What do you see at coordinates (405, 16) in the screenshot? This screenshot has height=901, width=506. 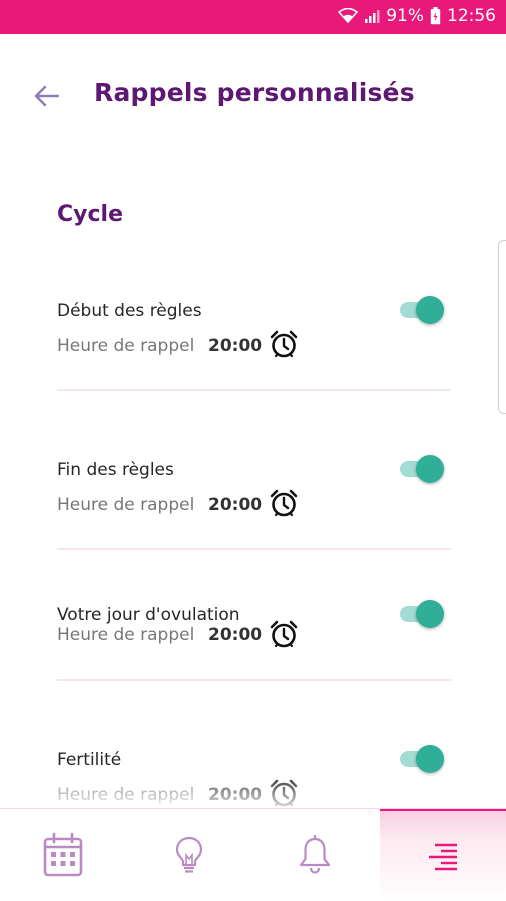 I see `battery-percent: 91%` at bounding box center [405, 16].